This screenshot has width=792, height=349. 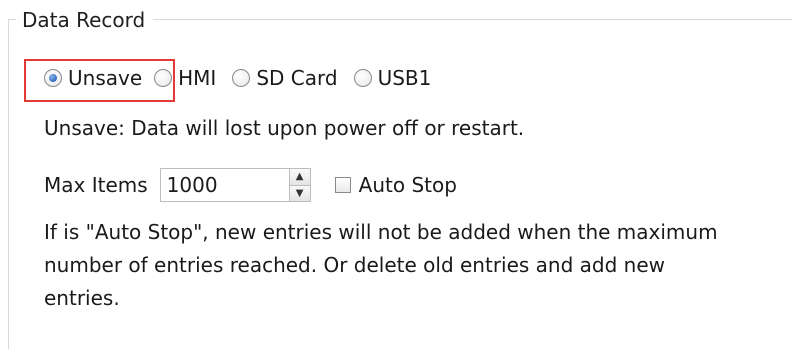 What do you see at coordinates (296, 78) in the screenshot?
I see `radio-sd-card-label: SD Card` at bounding box center [296, 78].